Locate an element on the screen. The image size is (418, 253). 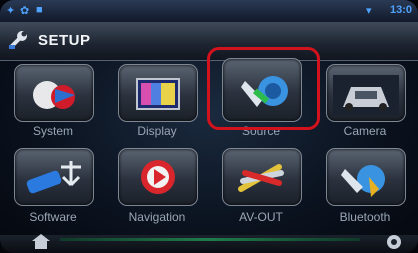
bottom-indicator is located at coordinates (210, 239).